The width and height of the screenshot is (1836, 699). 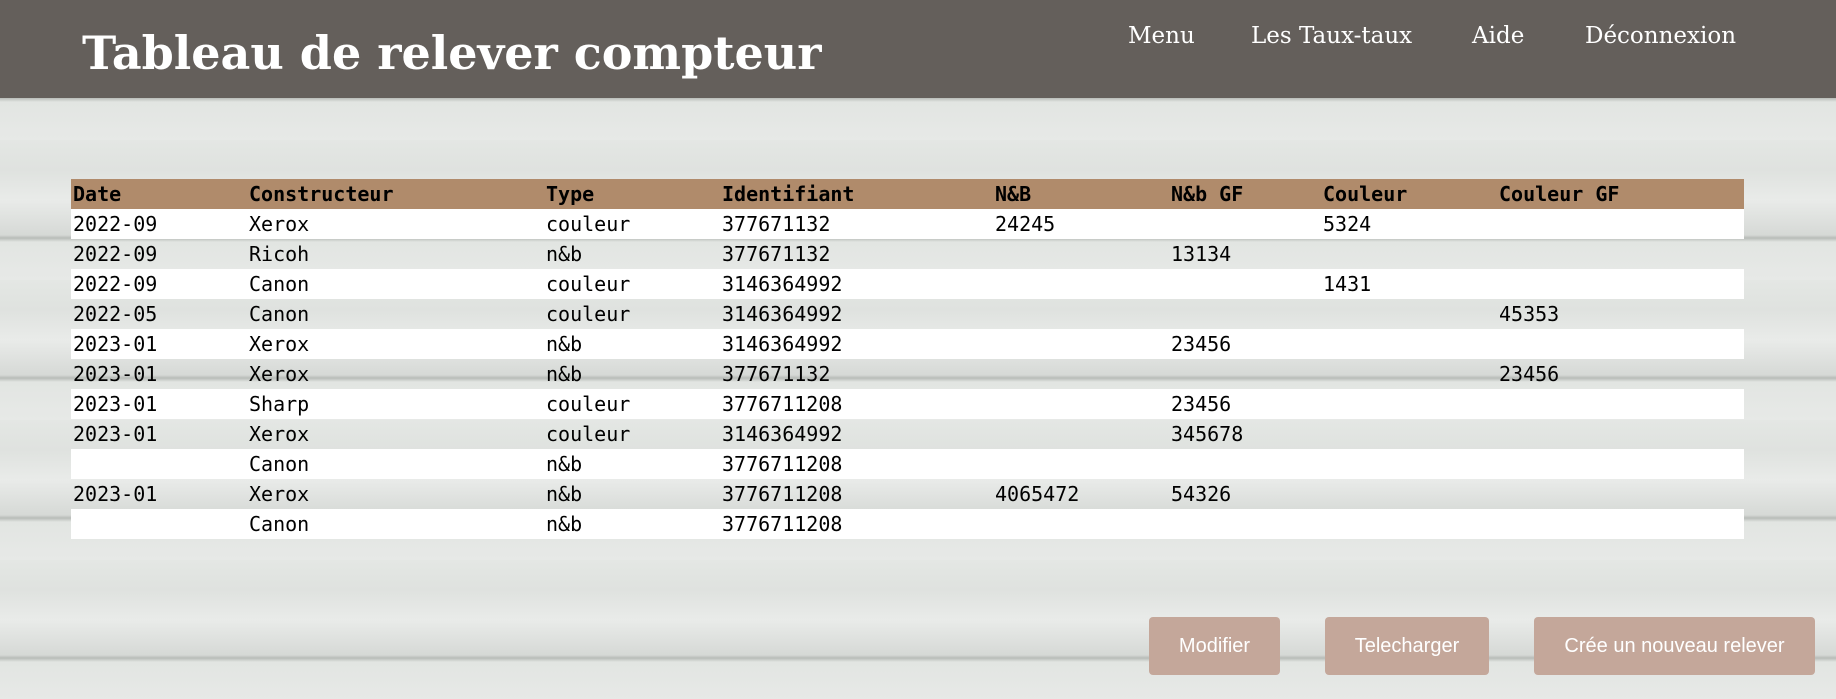 What do you see at coordinates (452, 53) in the screenshot?
I see `page-title: Tableau de relever compteur` at bounding box center [452, 53].